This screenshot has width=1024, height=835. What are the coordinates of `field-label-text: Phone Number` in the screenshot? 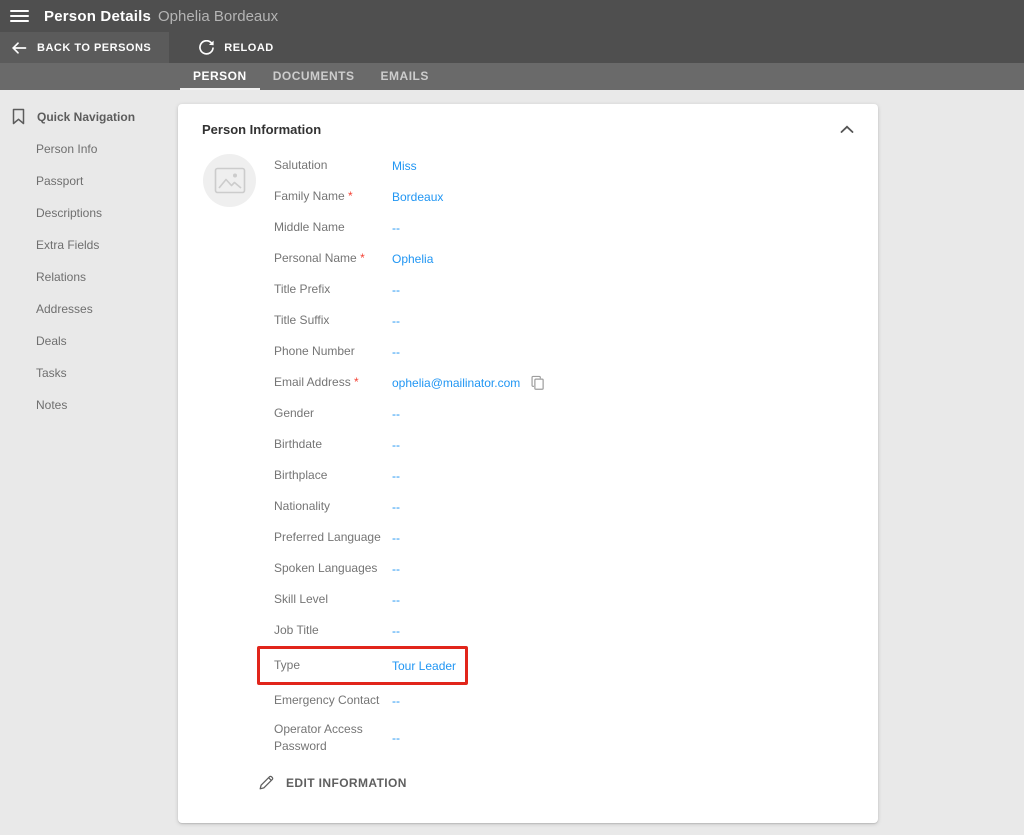 It's located at (314, 350).